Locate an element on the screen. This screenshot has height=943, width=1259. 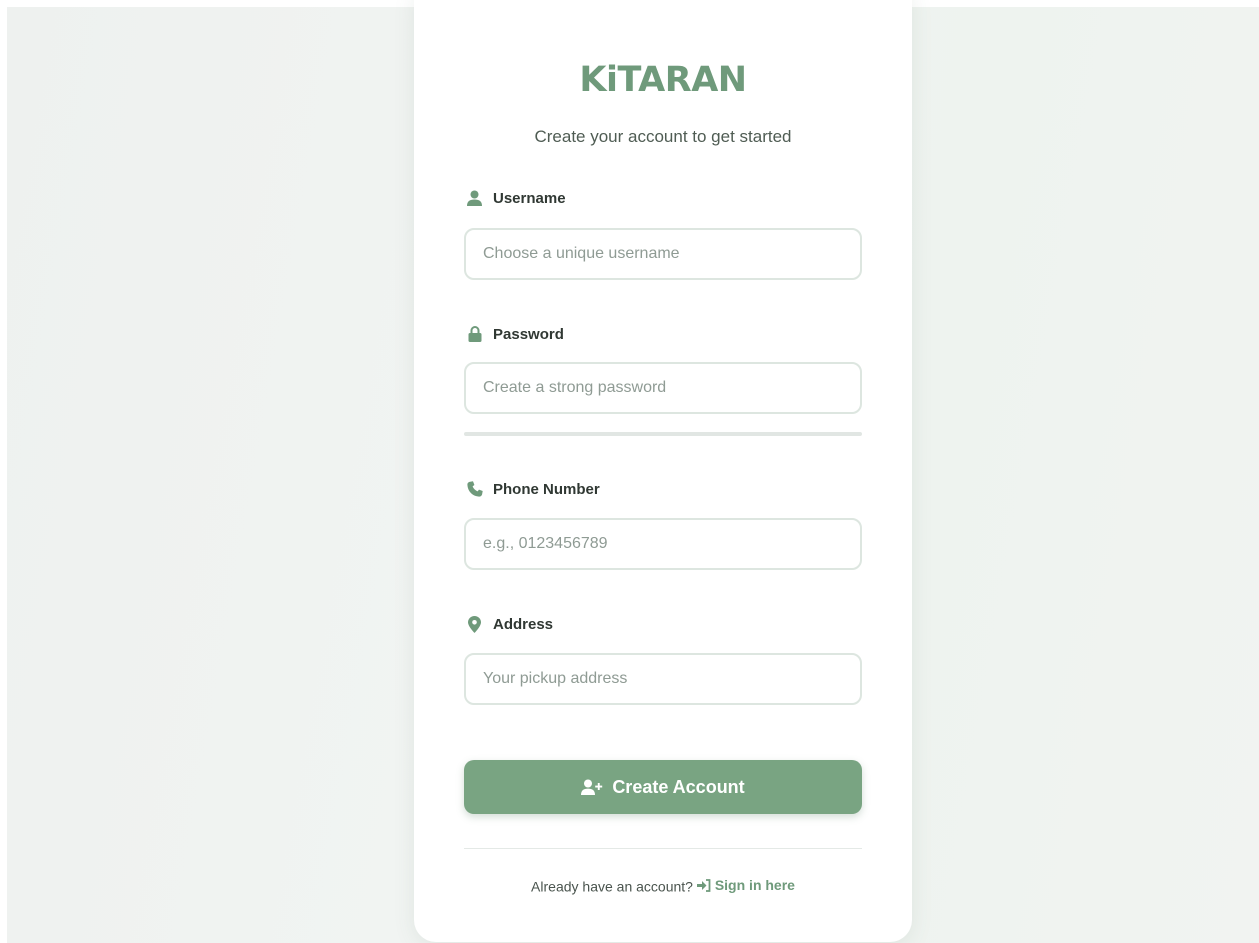
user-icon is located at coordinates (474, 198).